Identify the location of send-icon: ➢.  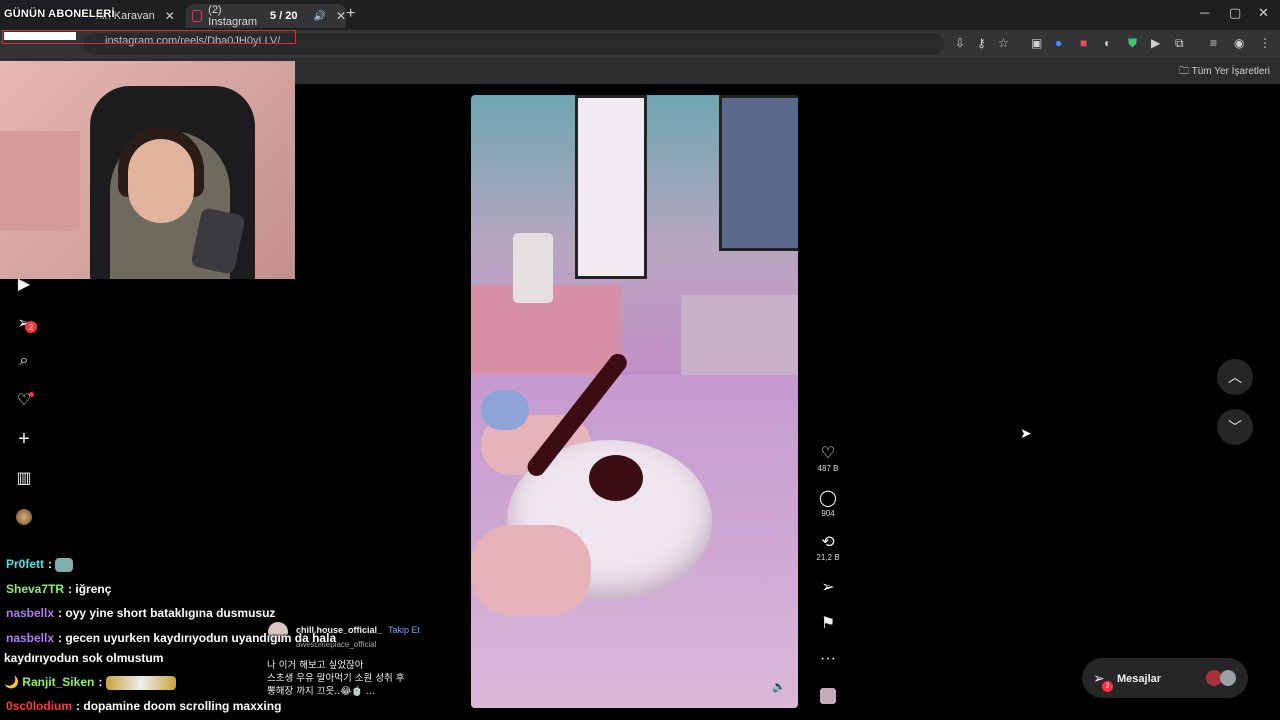
(828, 587).